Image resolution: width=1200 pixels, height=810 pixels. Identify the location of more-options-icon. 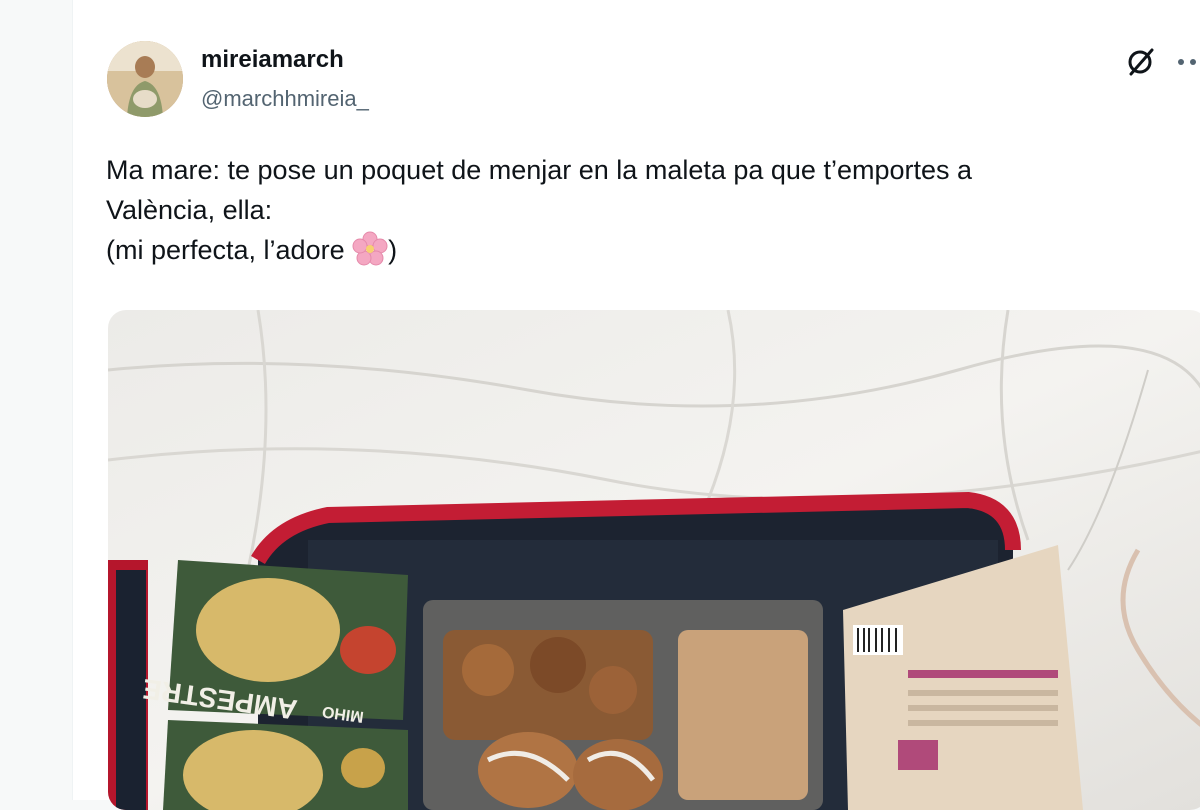
(1186, 62).